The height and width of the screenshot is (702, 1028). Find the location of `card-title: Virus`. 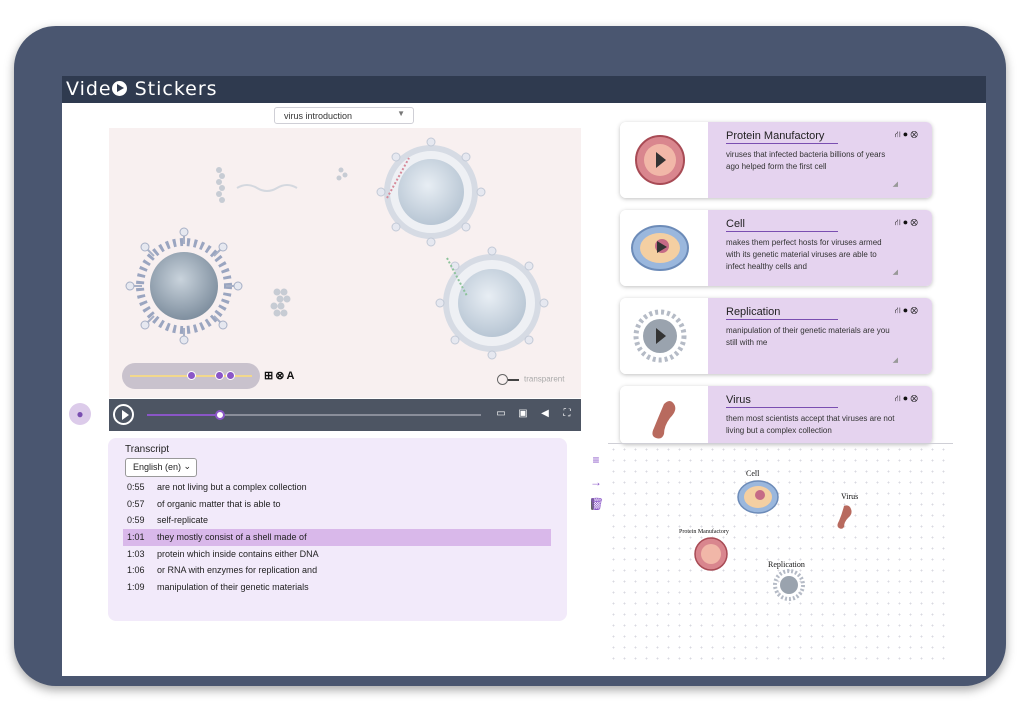

card-title: Virus is located at coordinates (782, 401).